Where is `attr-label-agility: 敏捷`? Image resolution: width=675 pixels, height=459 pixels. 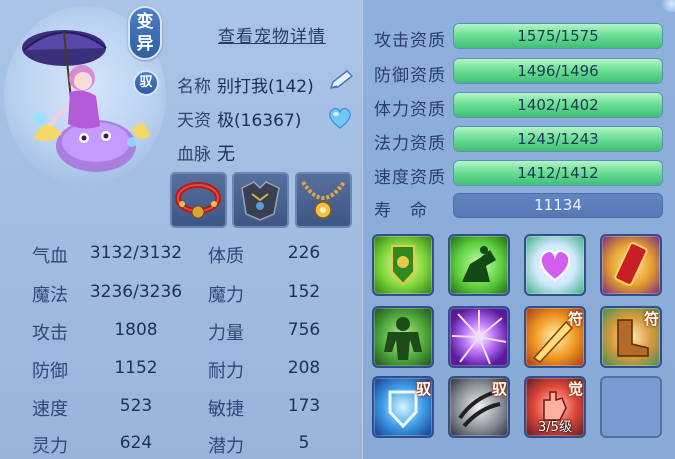 attr-label-agility: 敏捷 is located at coordinates (226, 409).